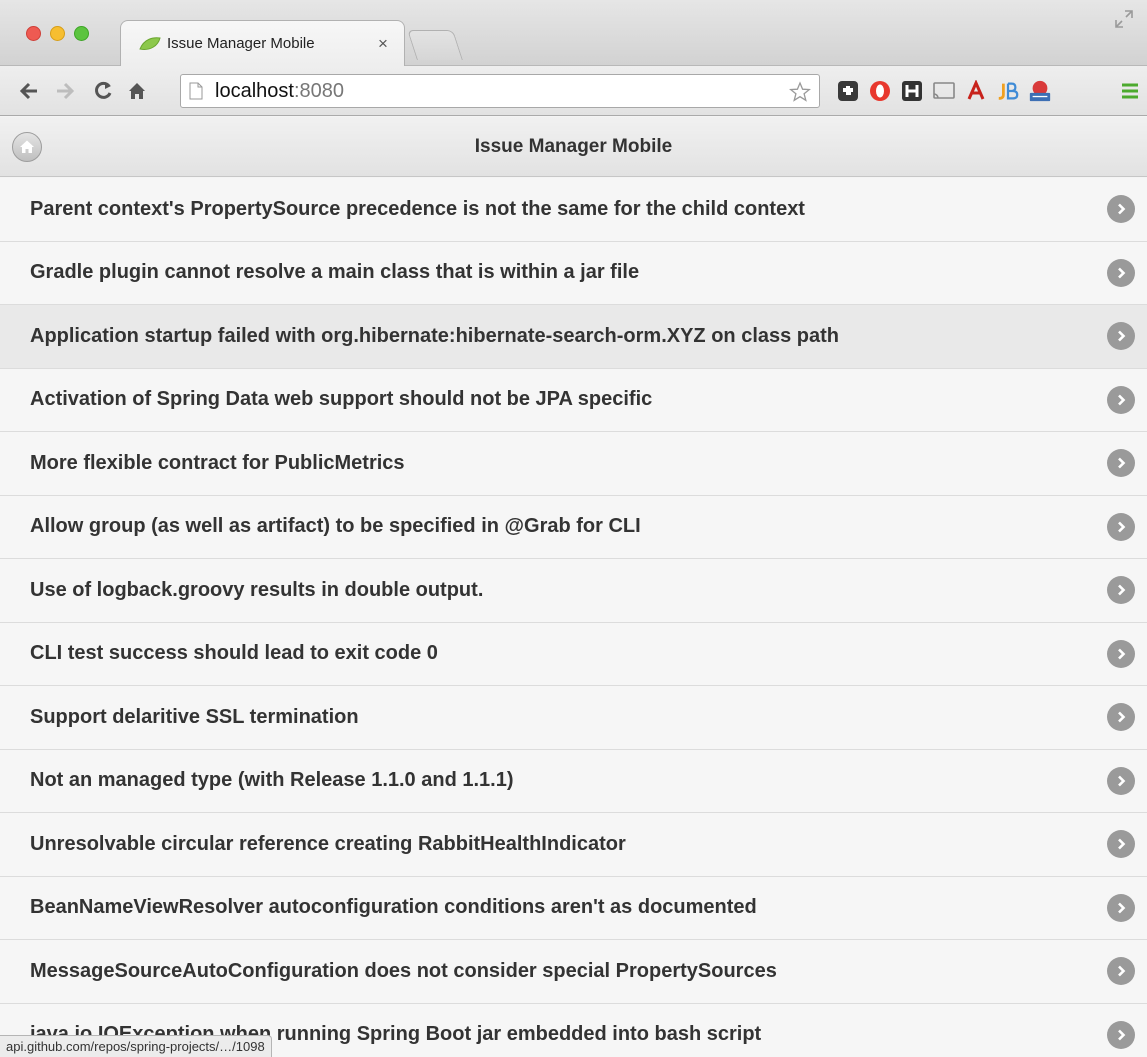  I want to click on window-minimize-button, so click(57, 33).